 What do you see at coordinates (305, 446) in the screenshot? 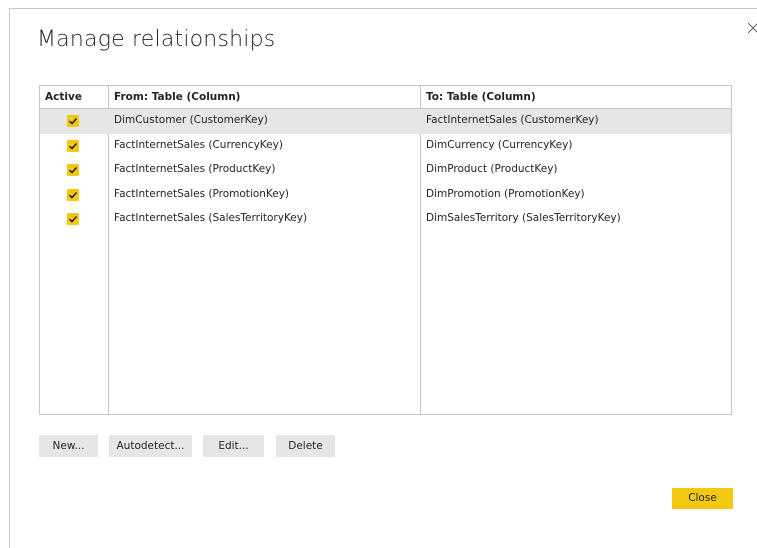
I see `delete-button: Delete` at bounding box center [305, 446].